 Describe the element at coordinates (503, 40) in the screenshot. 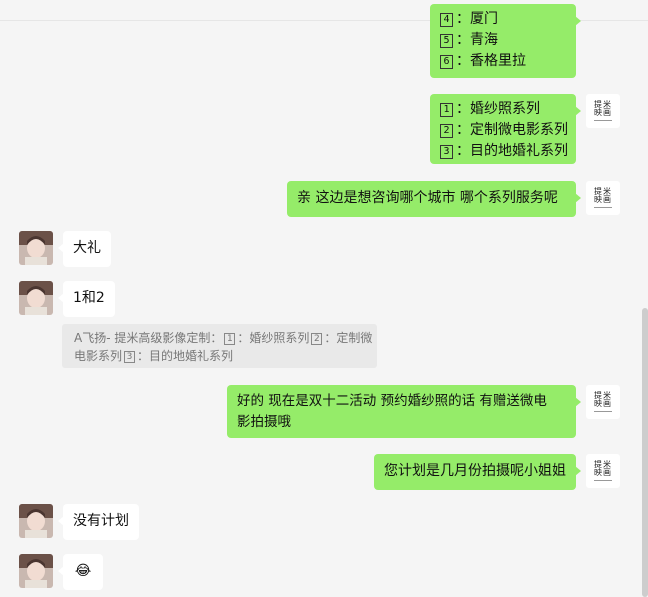

I see `list-item: 5 ：青海` at that location.